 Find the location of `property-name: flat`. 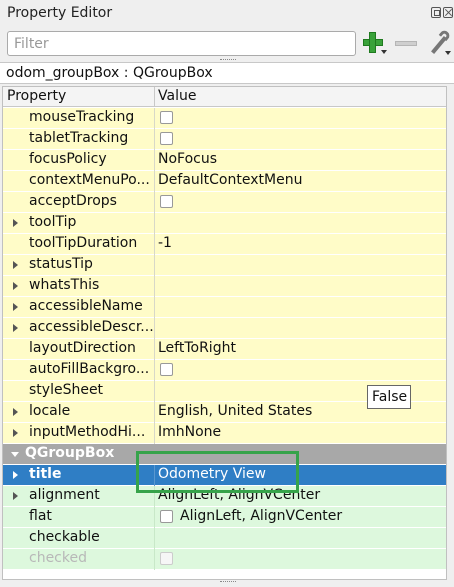

property-name: flat is located at coordinates (40, 516).